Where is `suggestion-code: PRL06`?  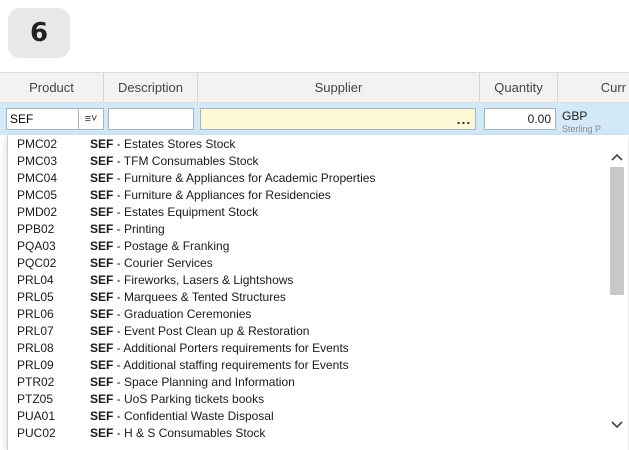
suggestion-code: PRL06 is located at coordinates (35, 314).